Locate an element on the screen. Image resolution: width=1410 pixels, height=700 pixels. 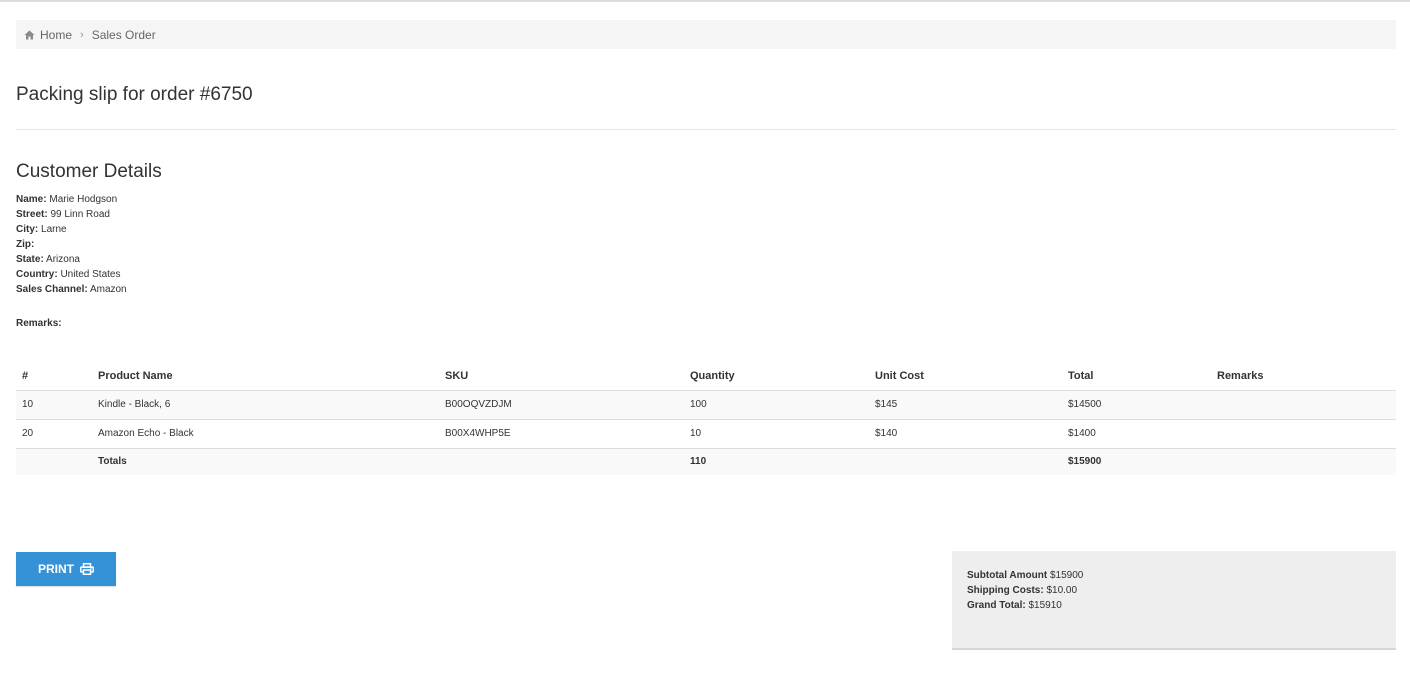
city-label: City: is located at coordinates (27, 229).